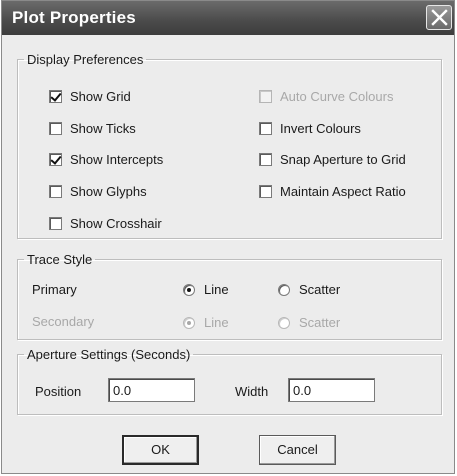  I want to click on maintain-aspect-checkbox: Maintain Aspect Ratio, so click(332, 191).